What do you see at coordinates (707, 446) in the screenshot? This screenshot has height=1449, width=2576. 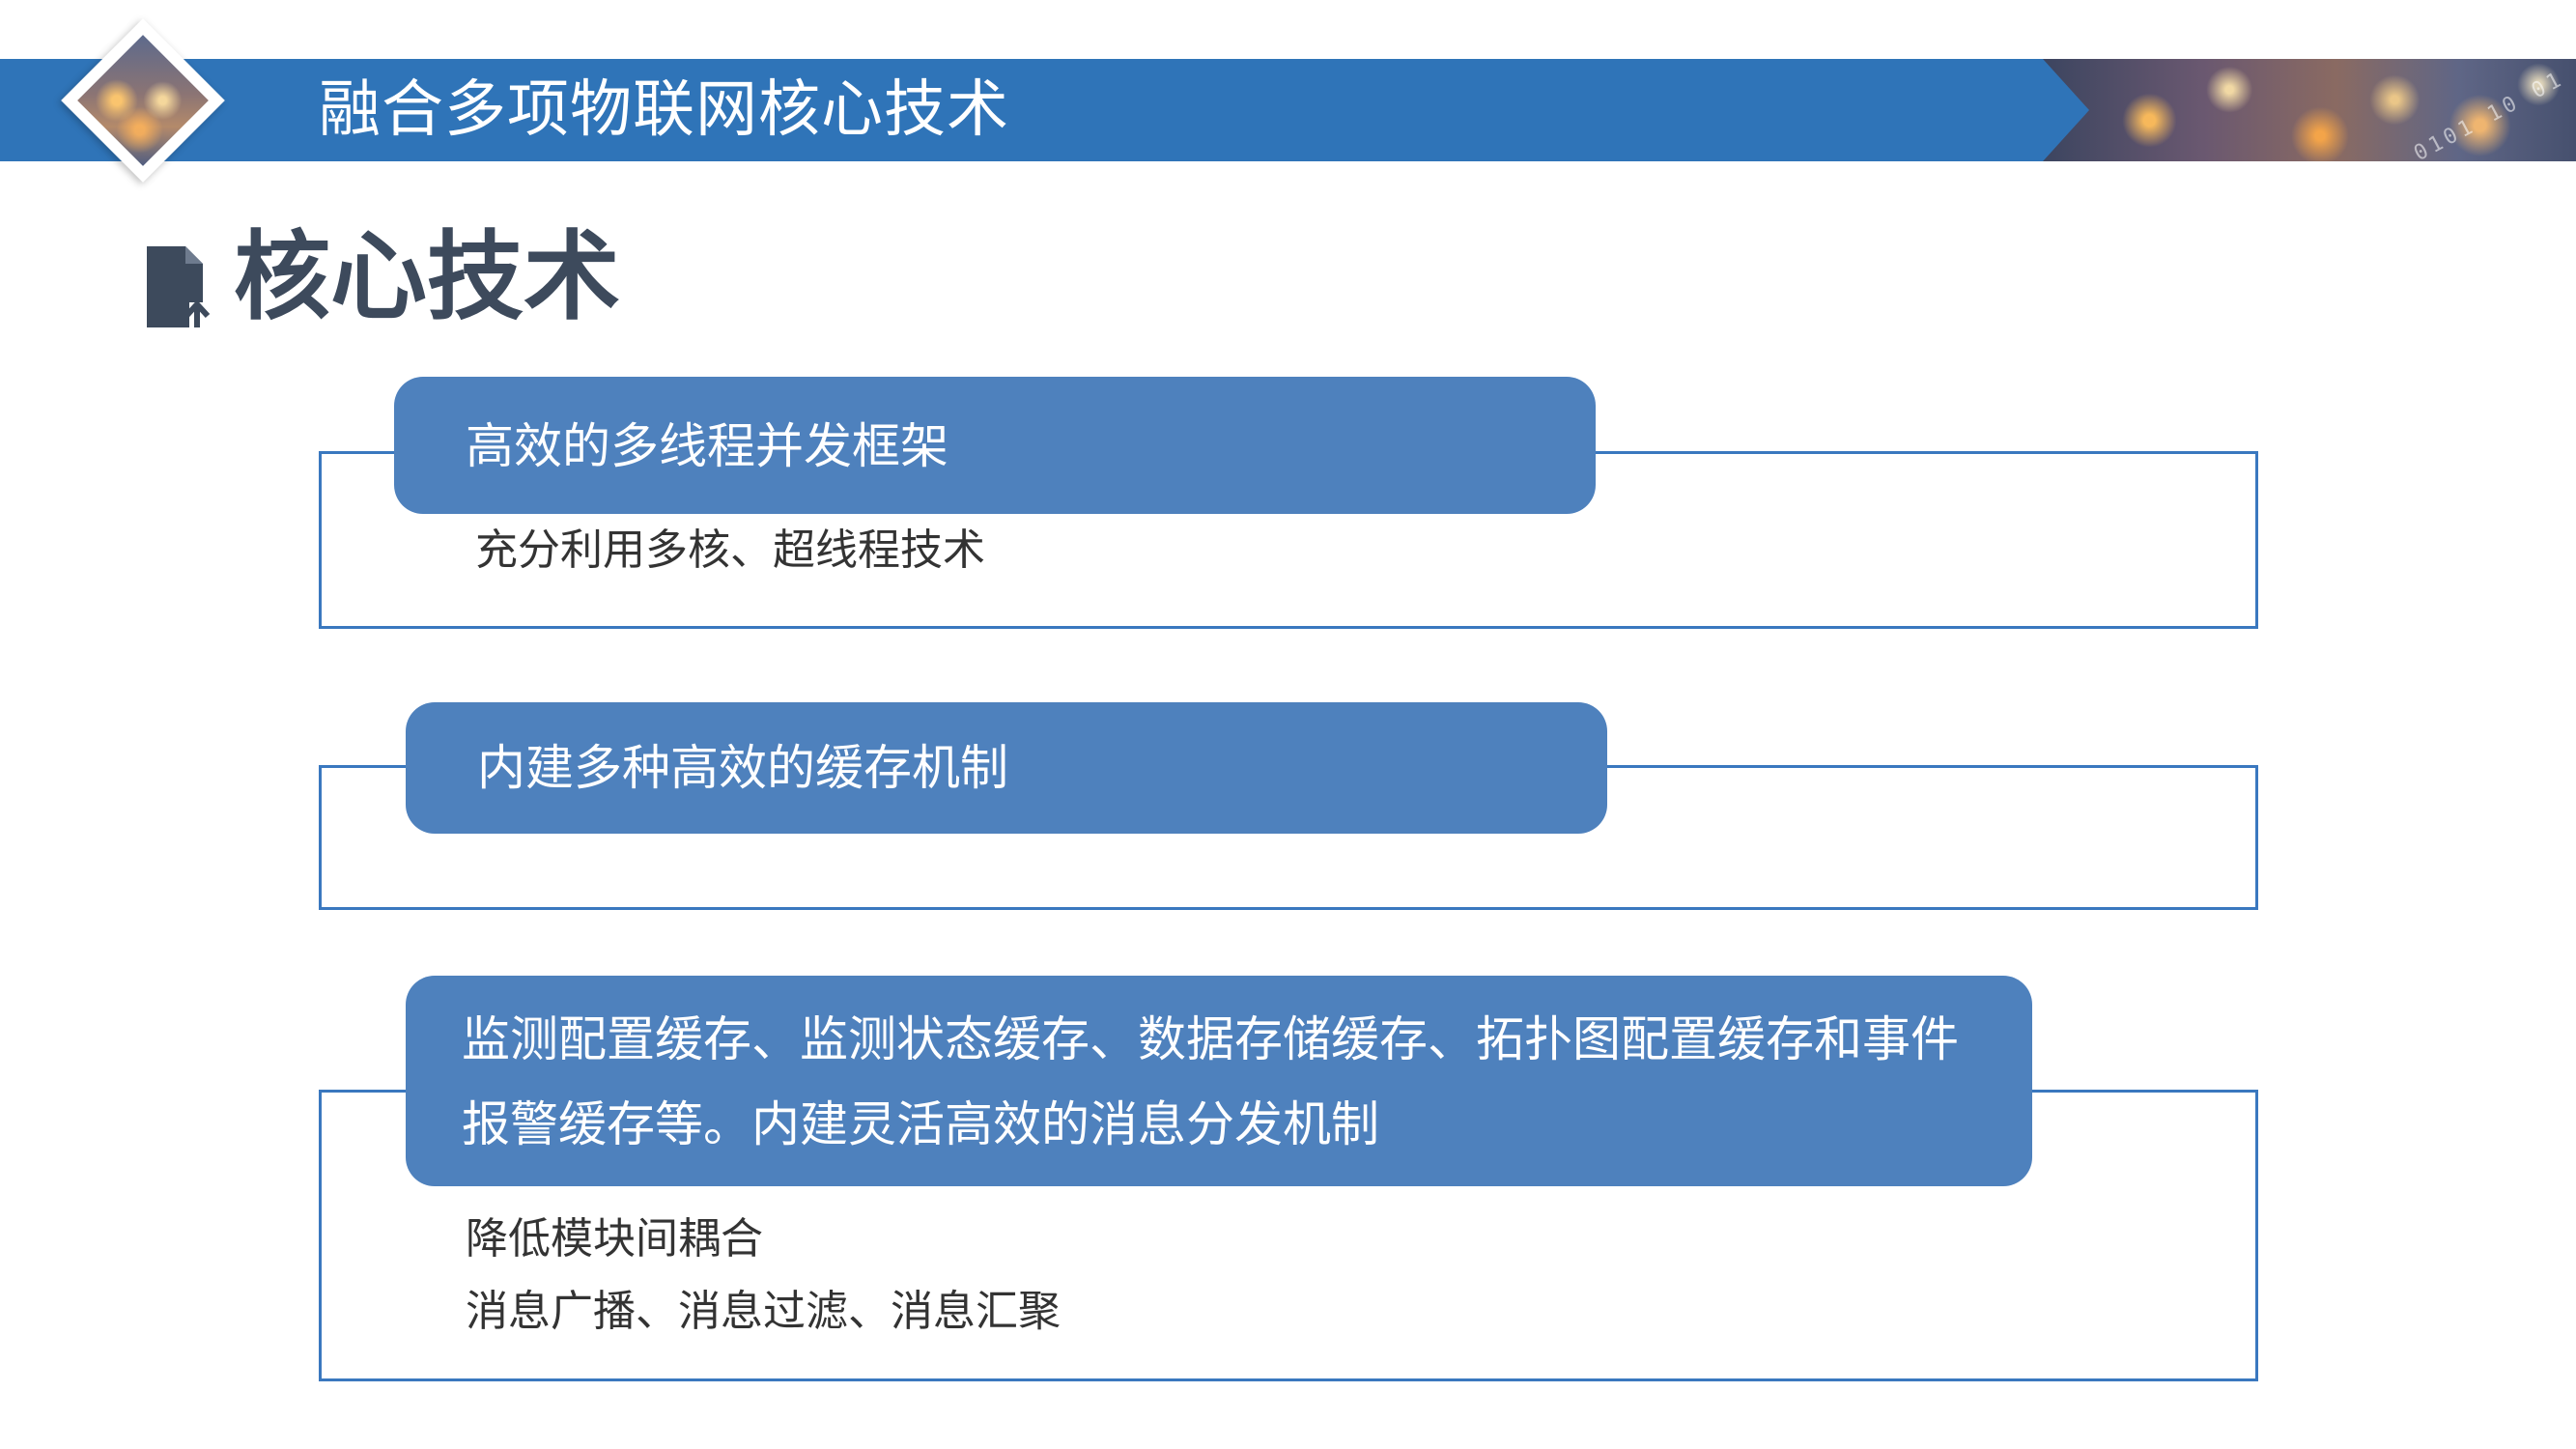 I see `feature-title-text: 高效的多线程并发框架` at bounding box center [707, 446].